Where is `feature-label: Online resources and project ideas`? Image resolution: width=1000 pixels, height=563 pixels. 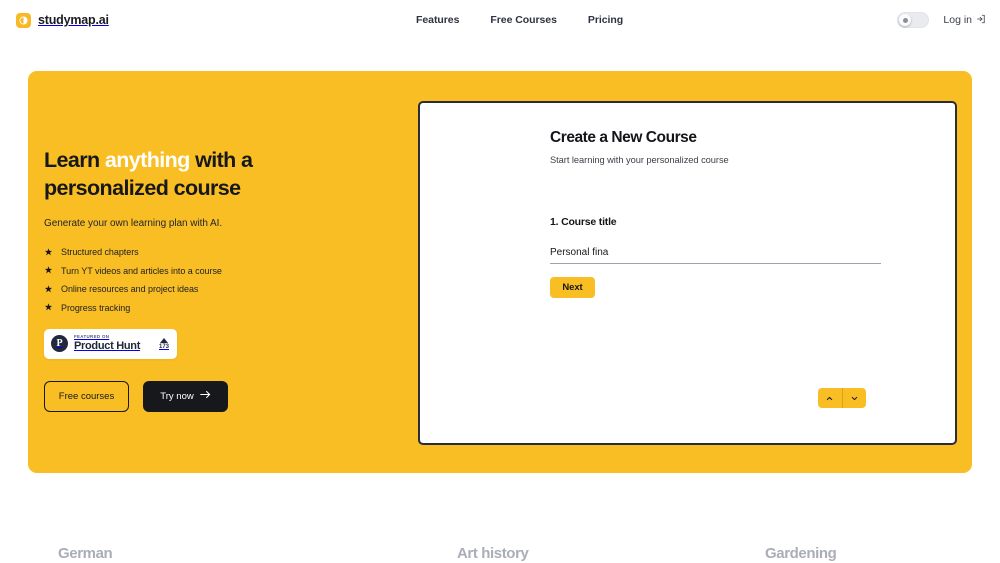
feature-label: Online resources and project ideas is located at coordinates (130, 289).